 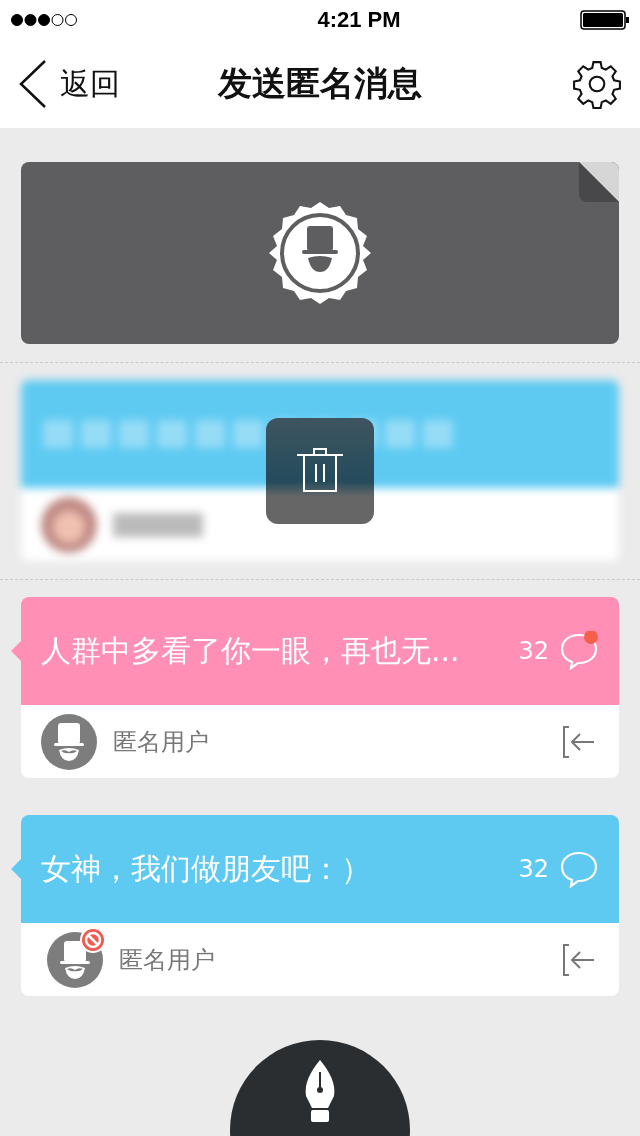 I want to click on signal-icon, so click(x=44, y=20).